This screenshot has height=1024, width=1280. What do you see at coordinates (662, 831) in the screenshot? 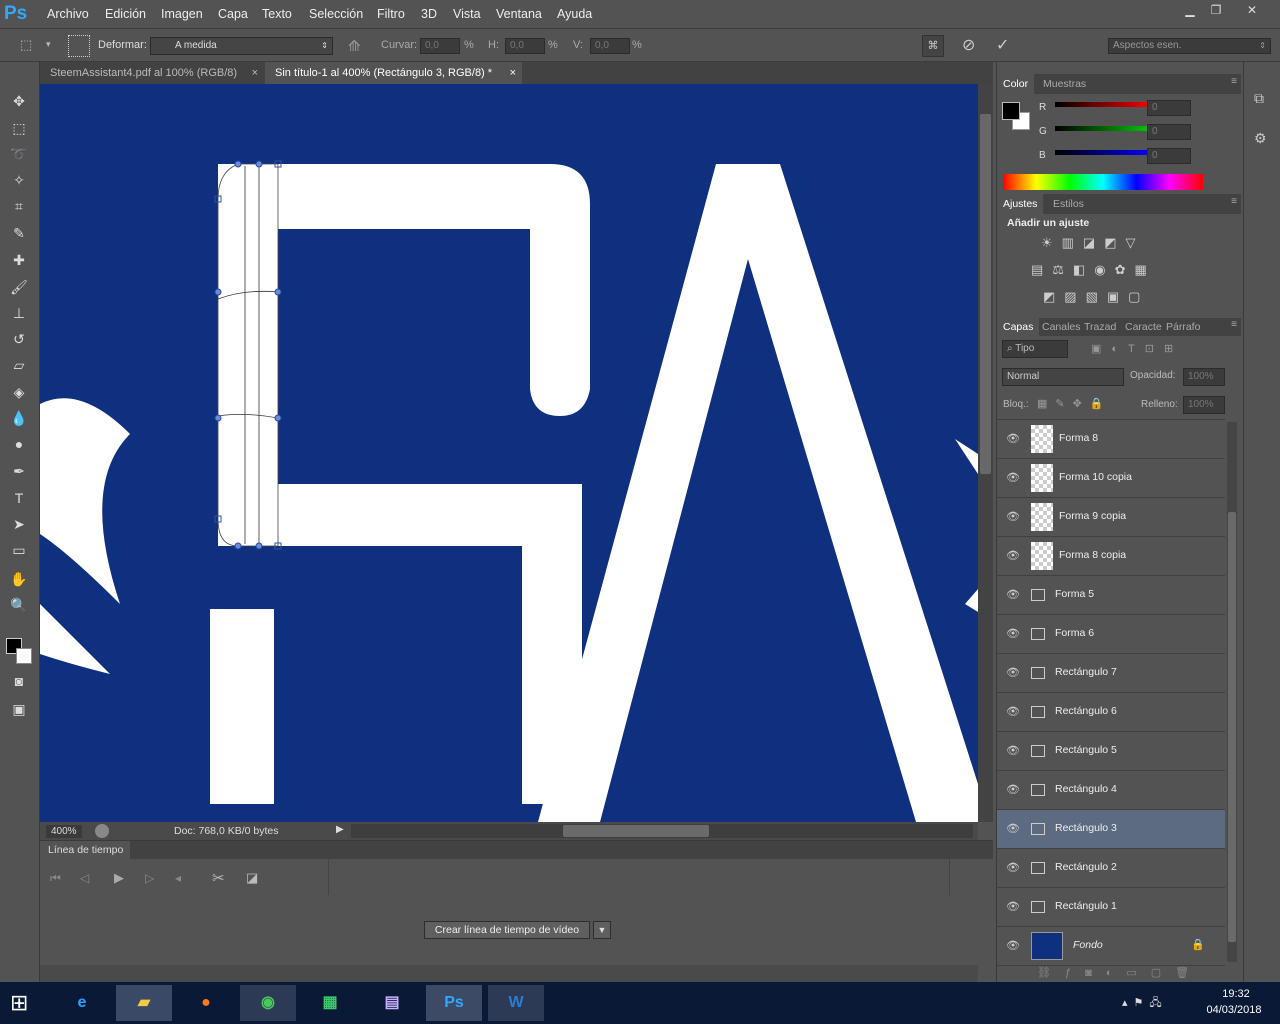
I see `canvas-horizontal-scrollbar` at bounding box center [662, 831].